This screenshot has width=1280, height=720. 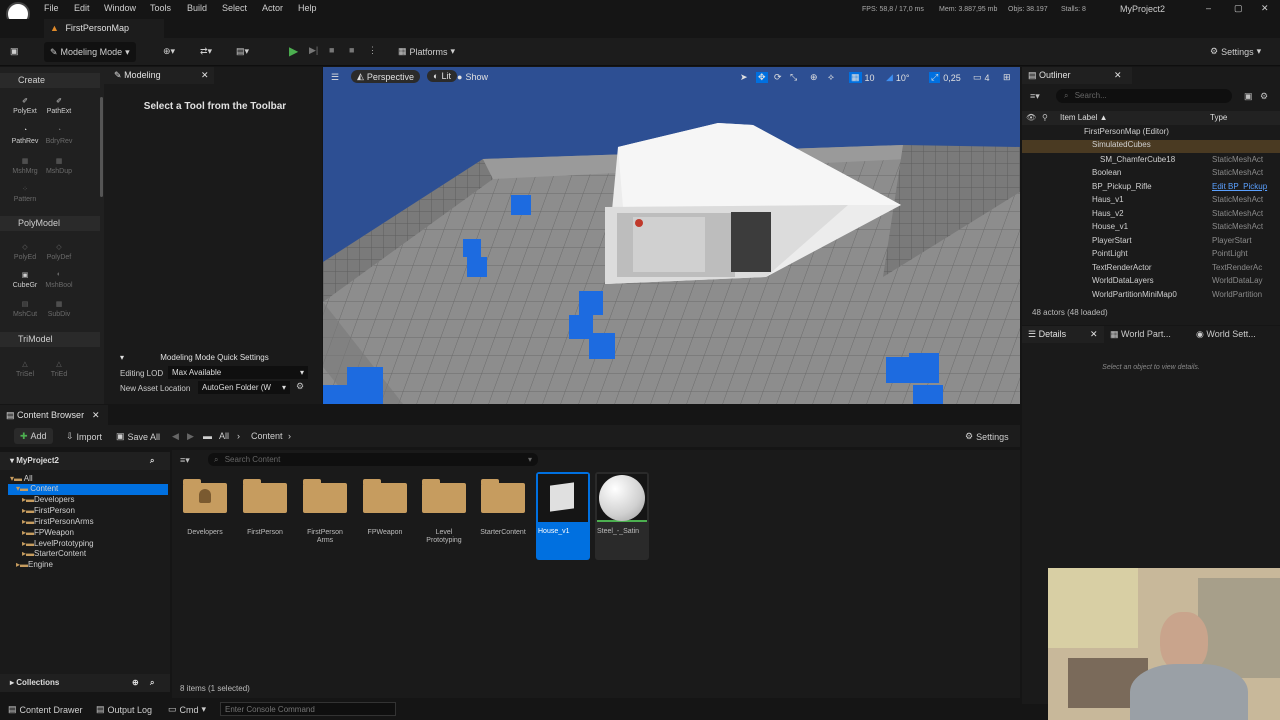 What do you see at coordinates (945, 77) in the screenshot?
I see `scale-snap-button: ⤢ 0,25` at bounding box center [945, 77].